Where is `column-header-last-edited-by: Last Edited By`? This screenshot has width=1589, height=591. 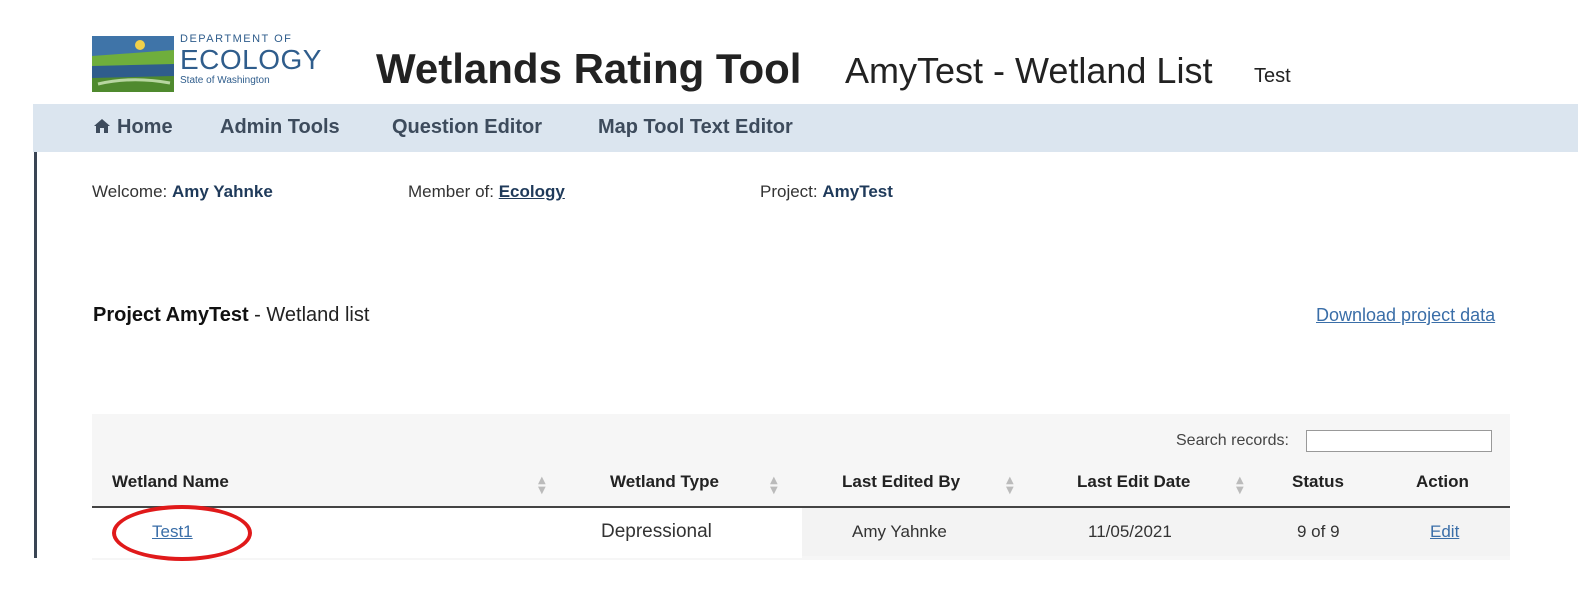
column-header-last-edited-by: Last Edited By is located at coordinates (901, 482).